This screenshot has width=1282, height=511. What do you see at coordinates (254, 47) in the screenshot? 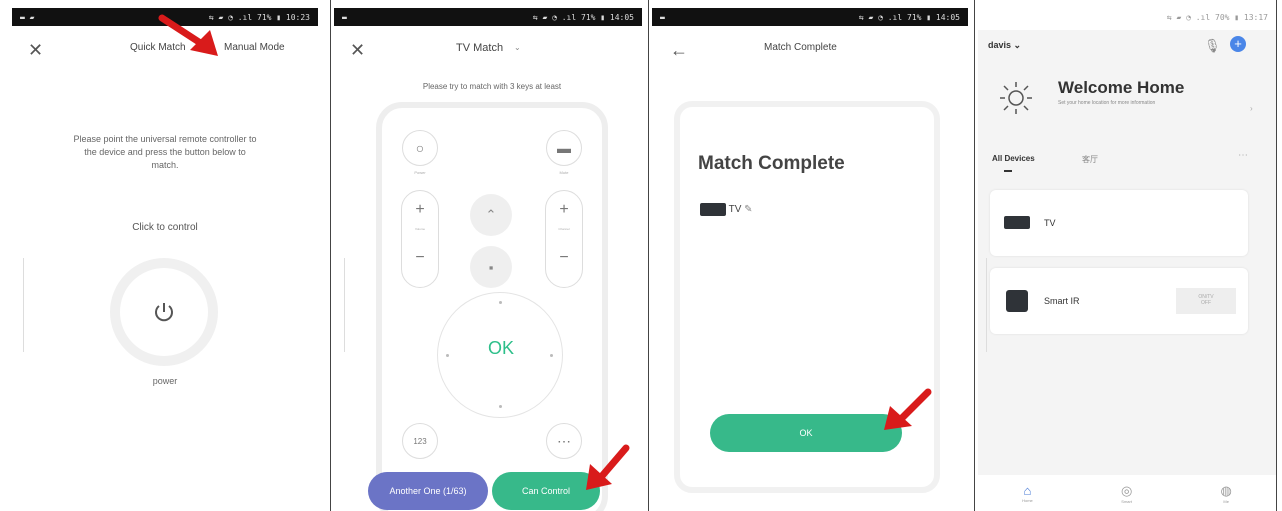
I see `tab-manual-mode: Manual Mode` at bounding box center [254, 47].